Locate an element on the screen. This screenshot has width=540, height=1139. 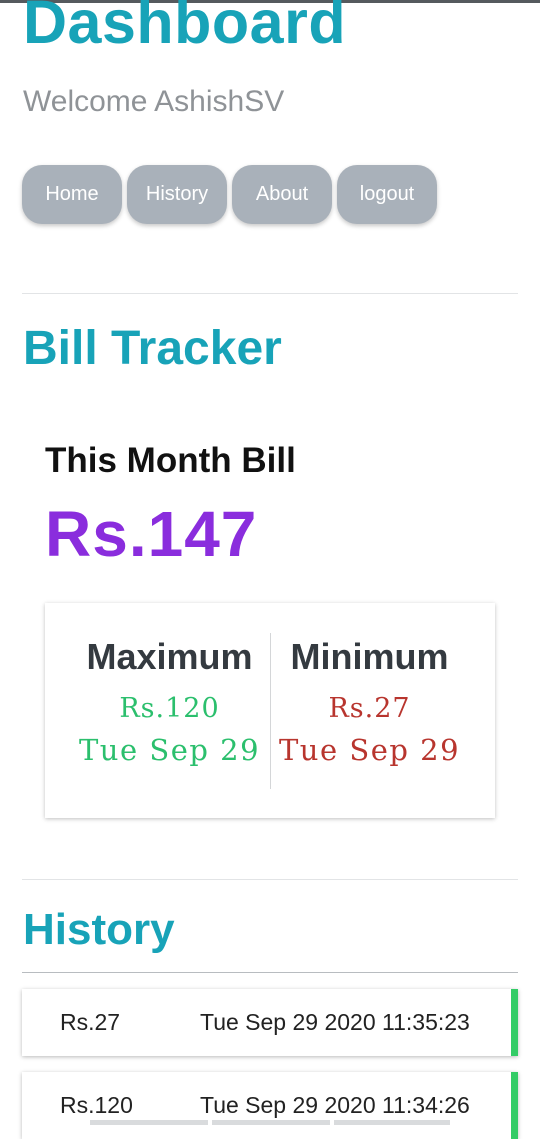
bill-tracker-title: Bill Tracker is located at coordinates (152, 348).